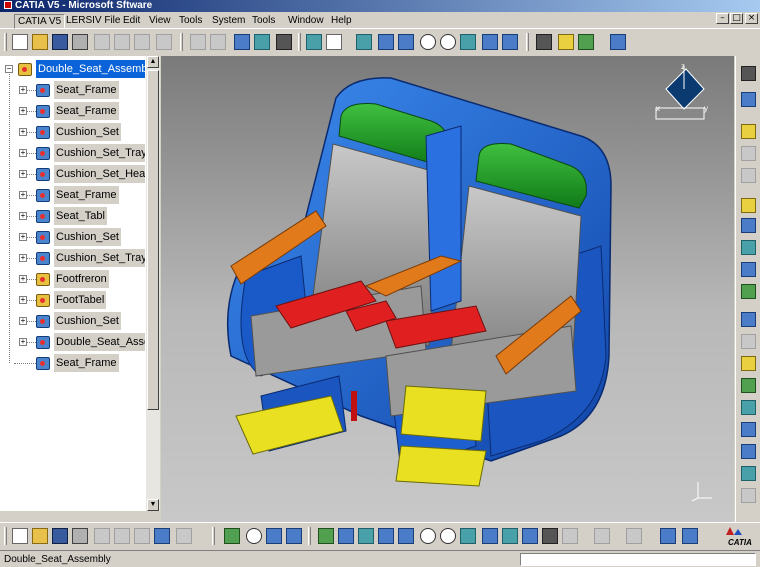 The width and height of the screenshot is (760, 567). What do you see at coordinates (164, 42) in the screenshot?
I see `undo-icon` at bounding box center [164, 42].